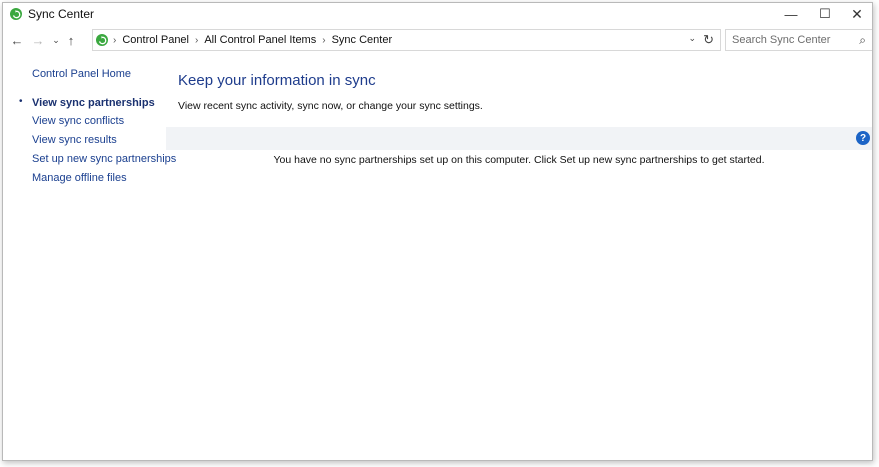 The height and width of the screenshot is (467, 879). What do you see at coordinates (437, 14) in the screenshot?
I see `title-bar: Sync Center — ☐ ✕` at bounding box center [437, 14].